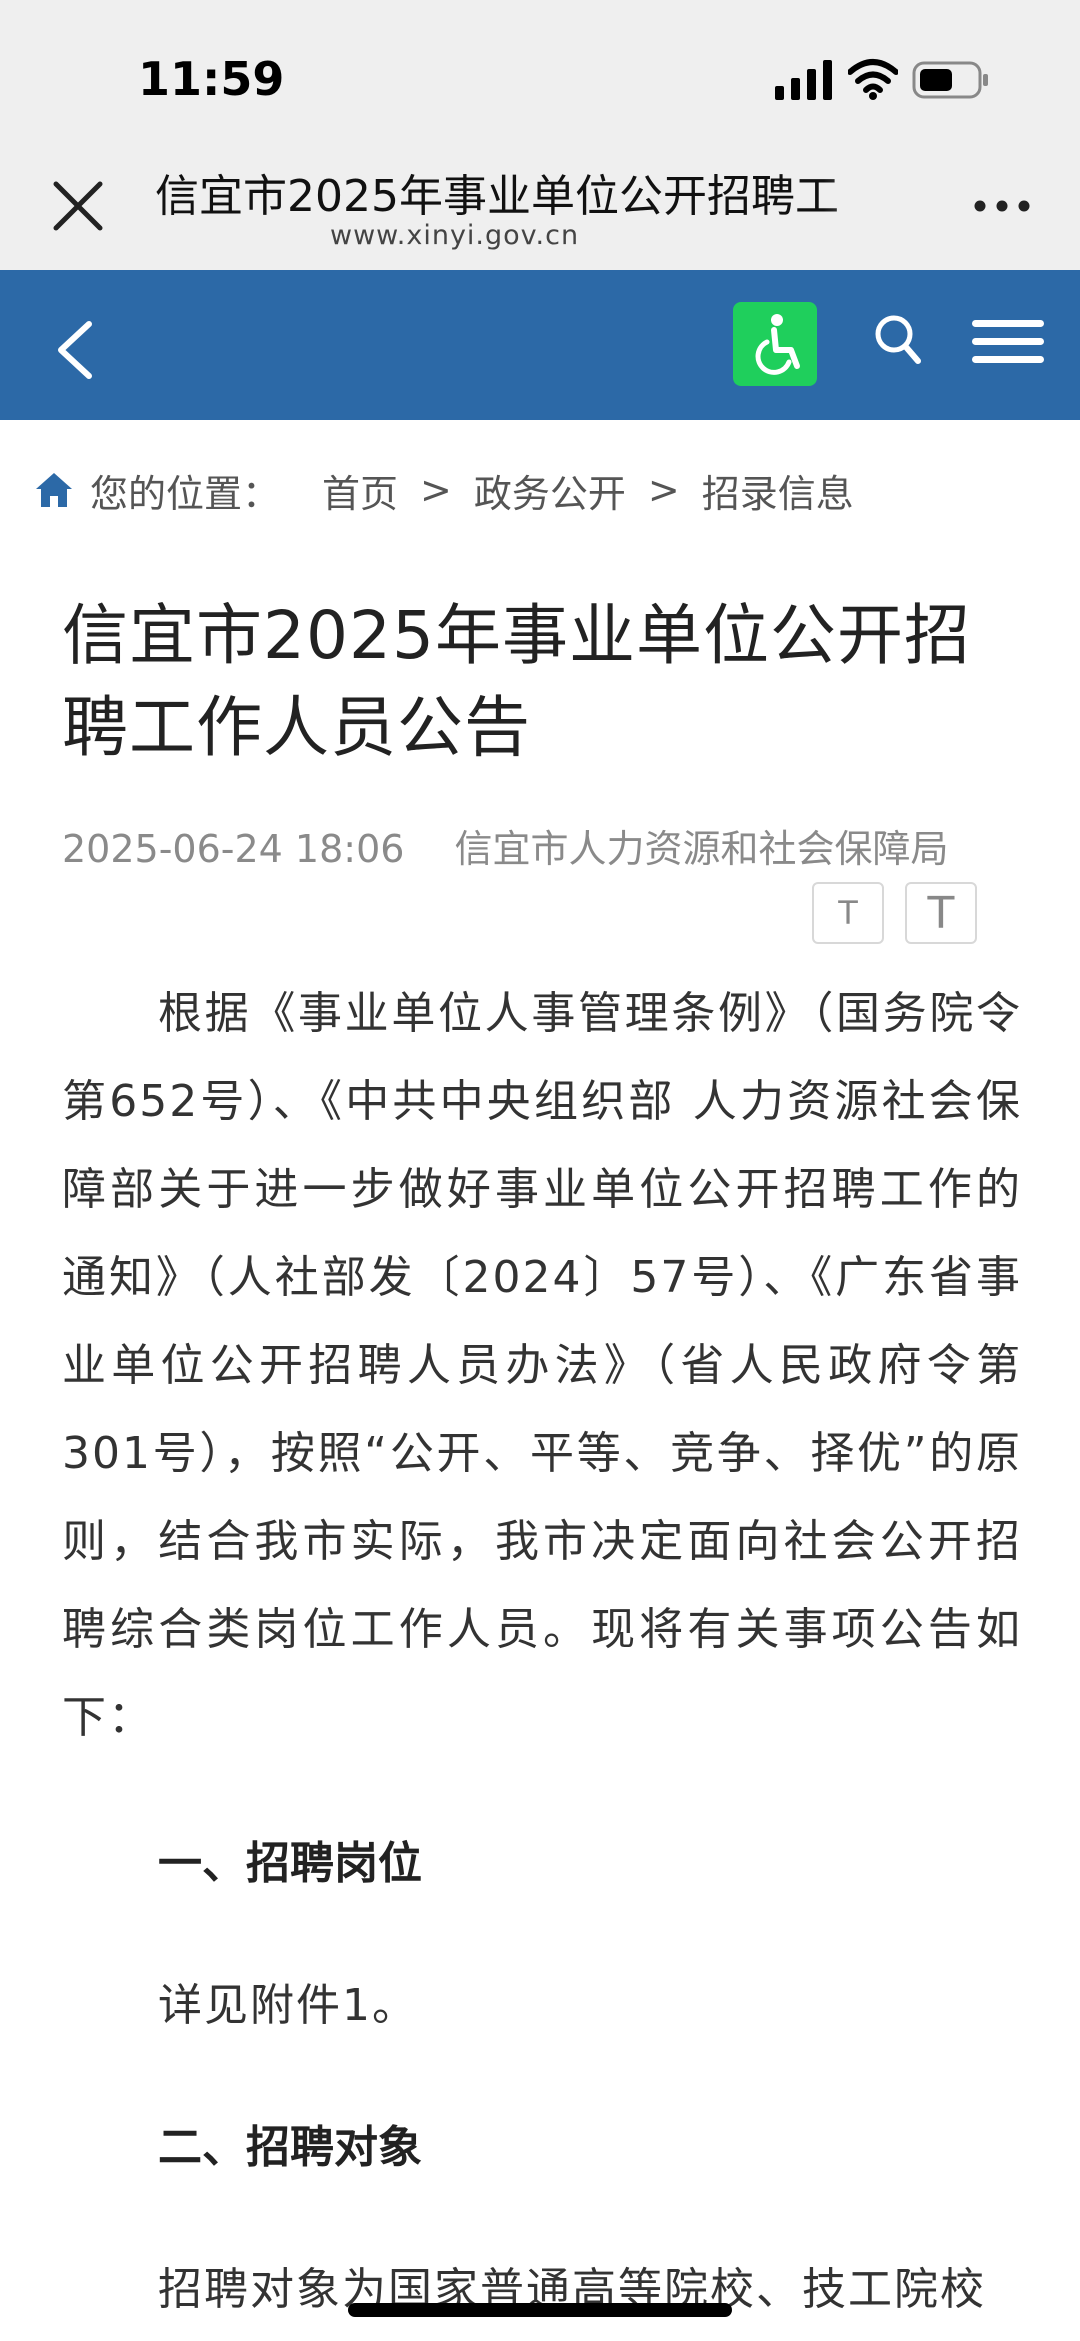 This screenshot has width=1080, height=2341. What do you see at coordinates (360, 490) in the screenshot?
I see `breadcrumb-home: 首页` at bounding box center [360, 490].